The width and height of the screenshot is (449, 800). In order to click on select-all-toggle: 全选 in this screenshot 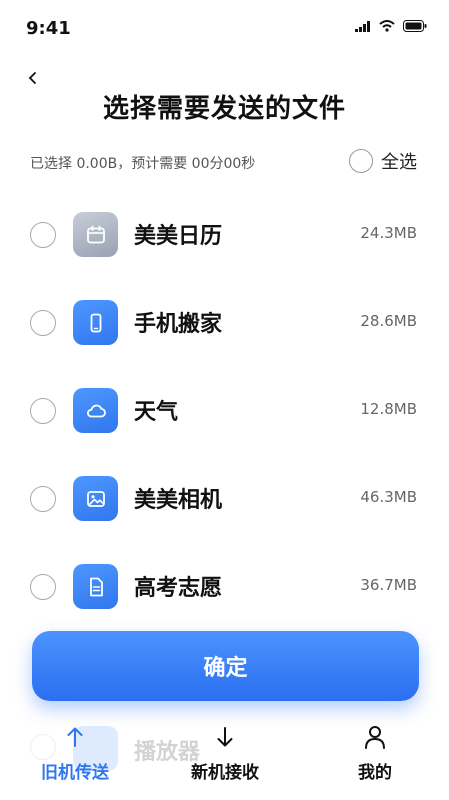, I will do `click(383, 161)`.